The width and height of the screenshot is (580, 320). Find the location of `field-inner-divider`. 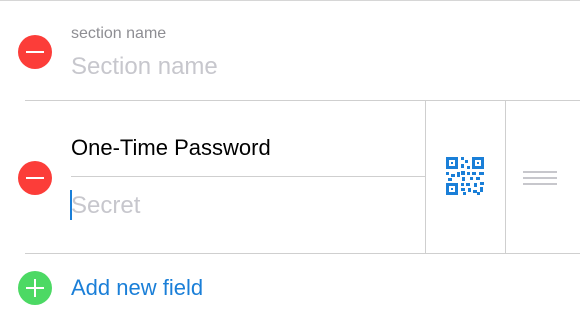

field-inner-divider is located at coordinates (248, 176).